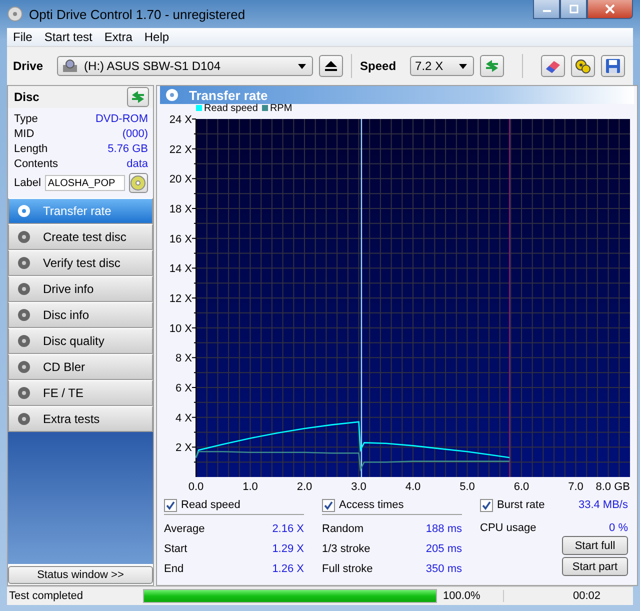 The width and height of the screenshot is (640, 611). Describe the element at coordinates (157, 37) in the screenshot. I see `menu-item: Help` at that location.